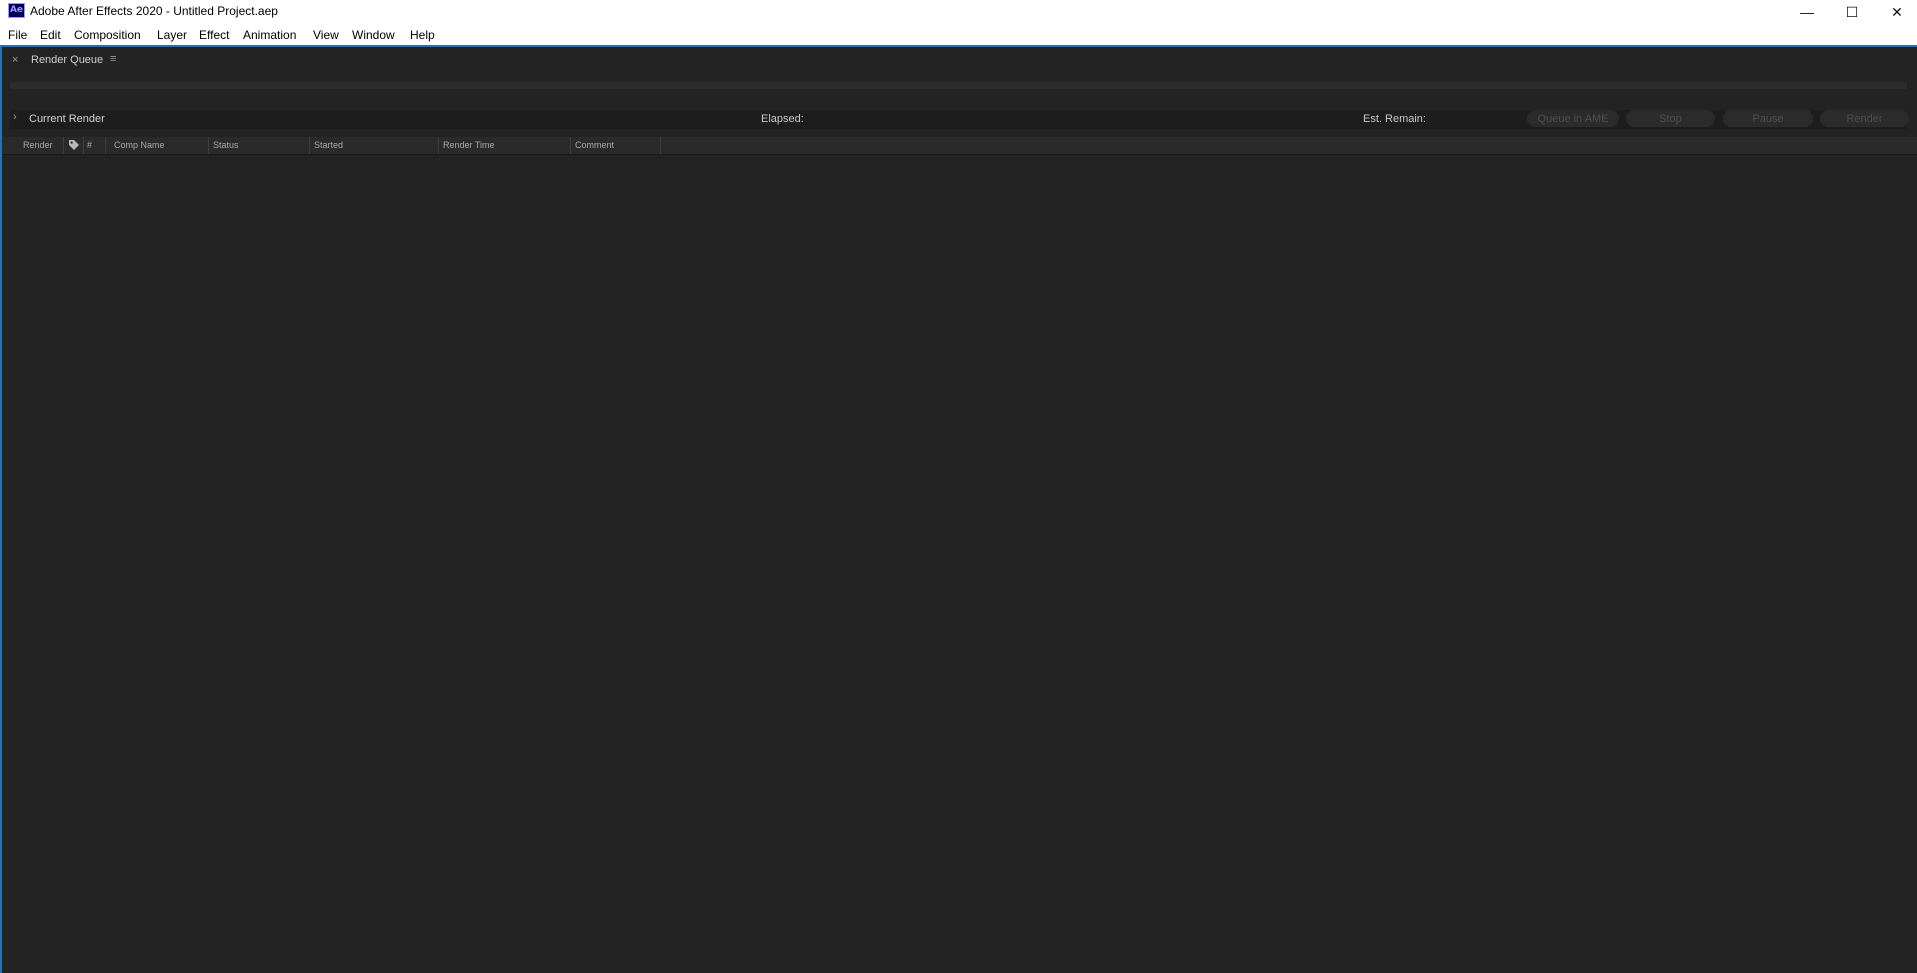  Describe the element at coordinates (1864, 118) in the screenshot. I see `render-button: Render` at that location.